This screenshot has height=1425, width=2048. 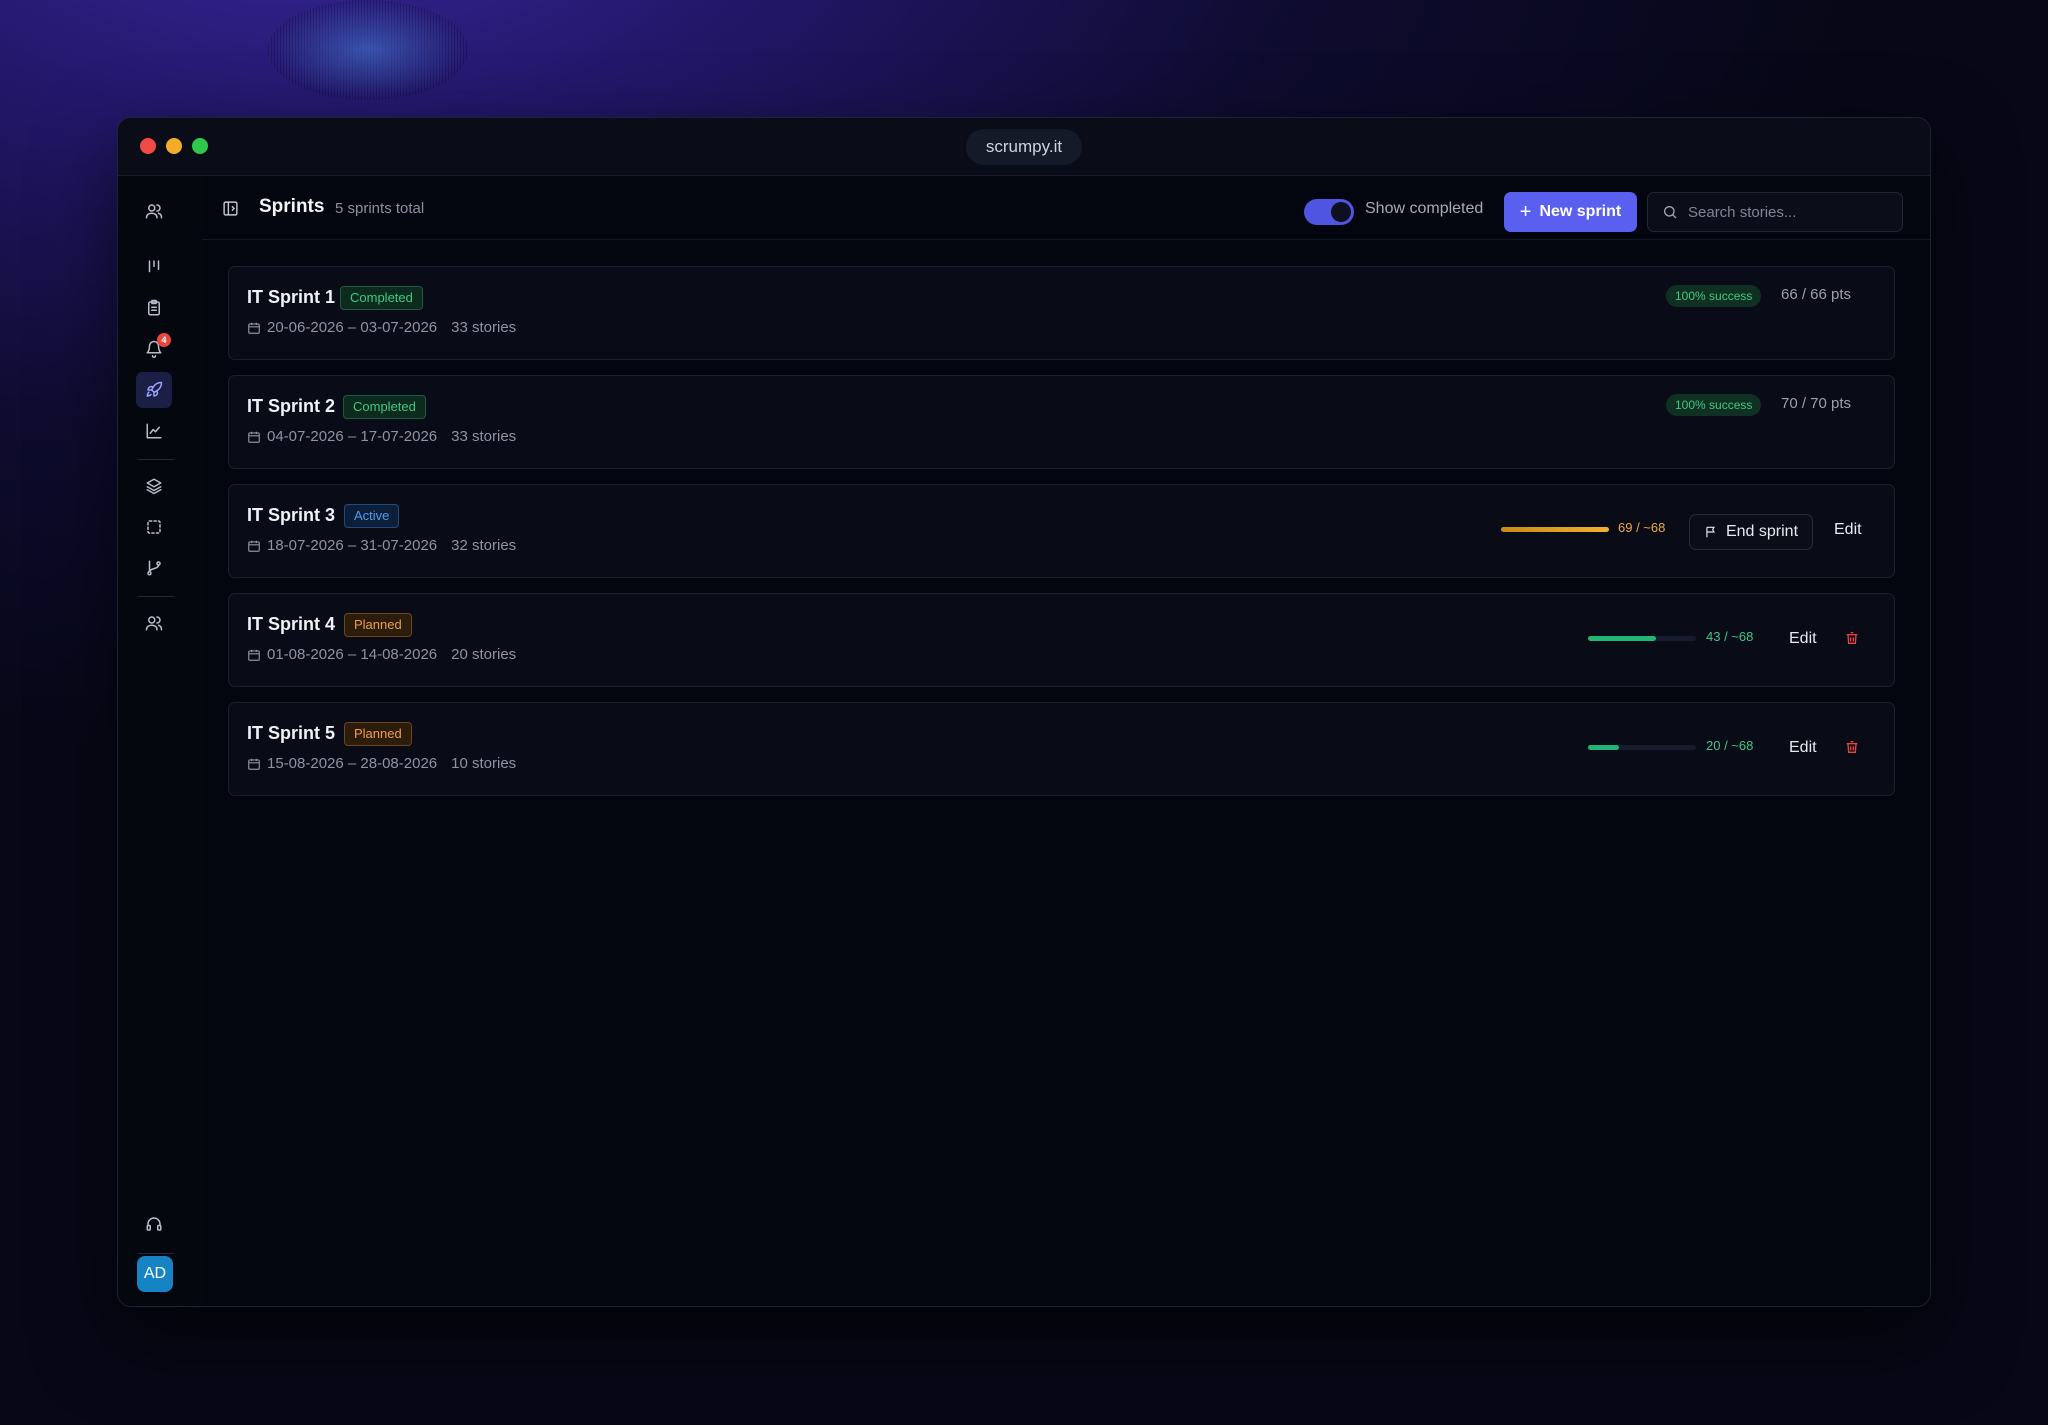 I want to click on clipboard-icon, so click(x=154, y=307).